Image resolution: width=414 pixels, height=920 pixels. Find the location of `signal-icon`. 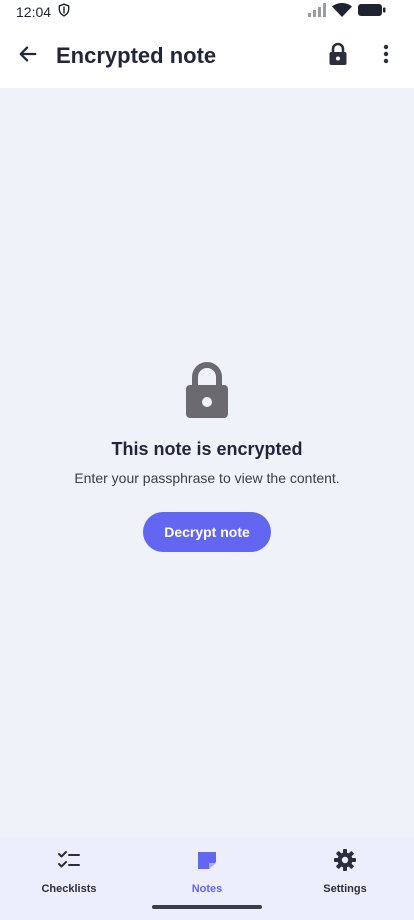

signal-icon is located at coordinates (317, 12).